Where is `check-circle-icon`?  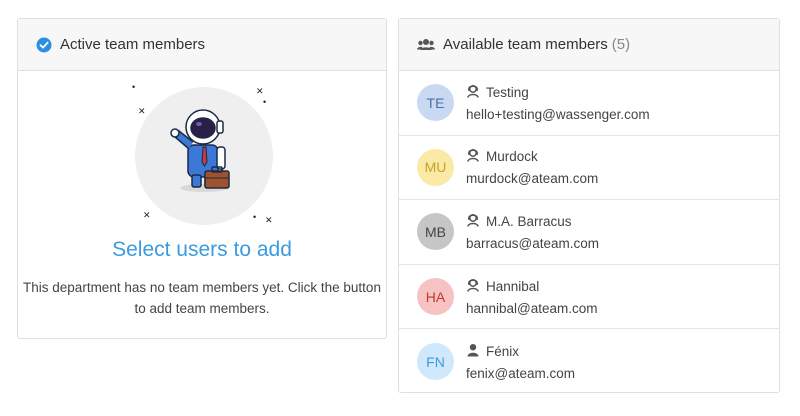 check-circle-icon is located at coordinates (44, 45).